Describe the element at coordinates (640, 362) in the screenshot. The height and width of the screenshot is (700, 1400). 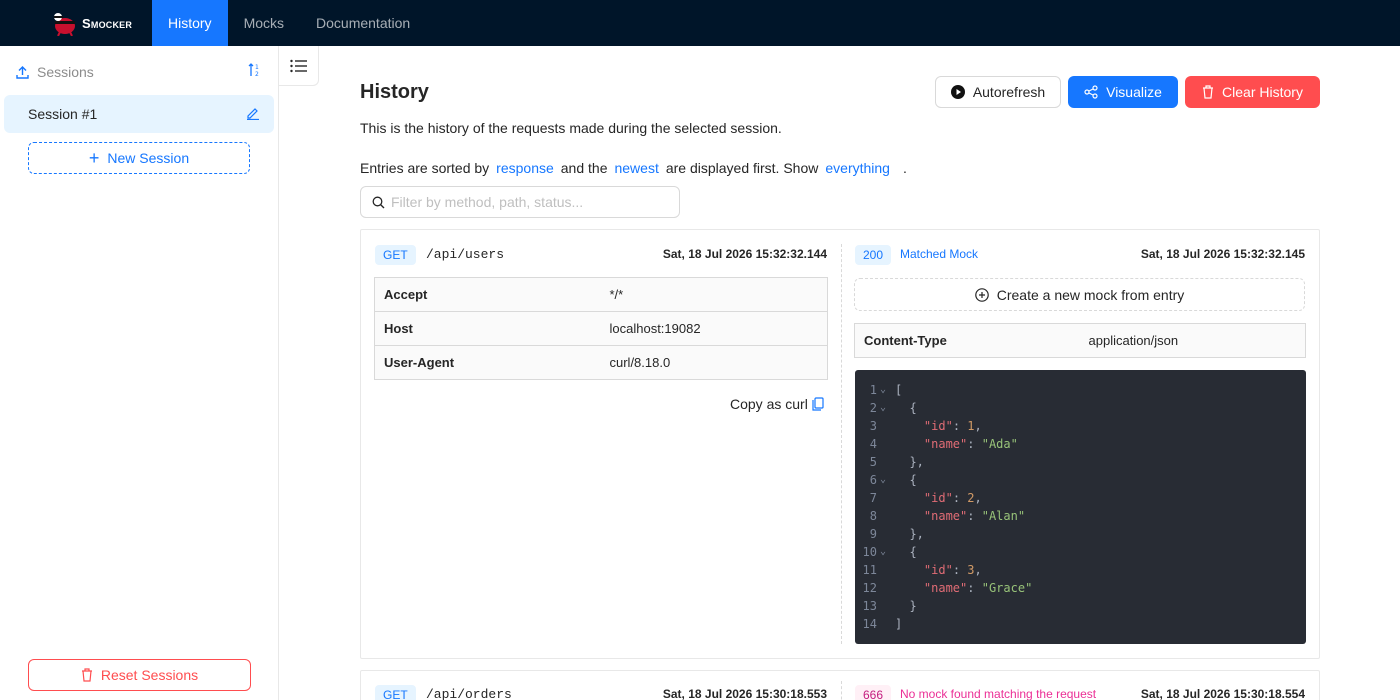
I see `header-value: curl/8.18.0` at that location.